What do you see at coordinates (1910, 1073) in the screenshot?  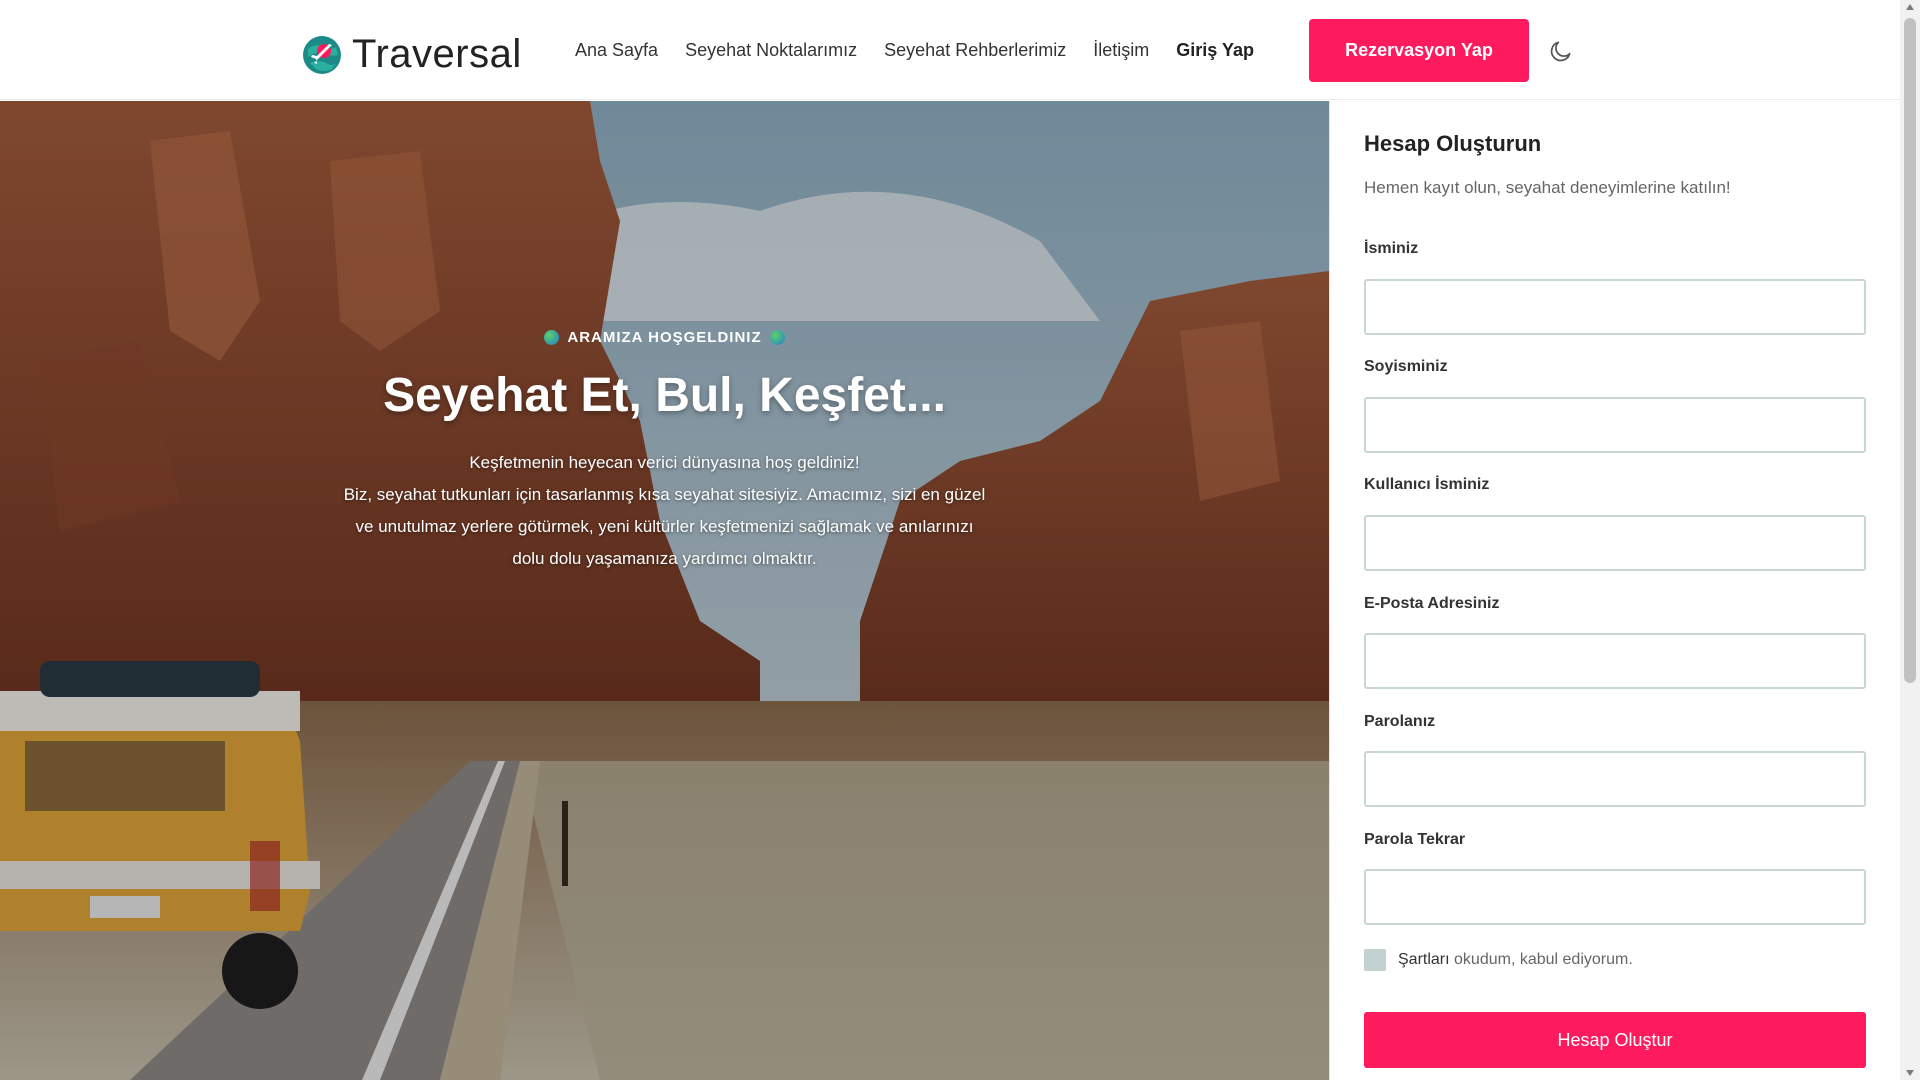 I see `scroll-down-arrow-icon` at bounding box center [1910, 1073].